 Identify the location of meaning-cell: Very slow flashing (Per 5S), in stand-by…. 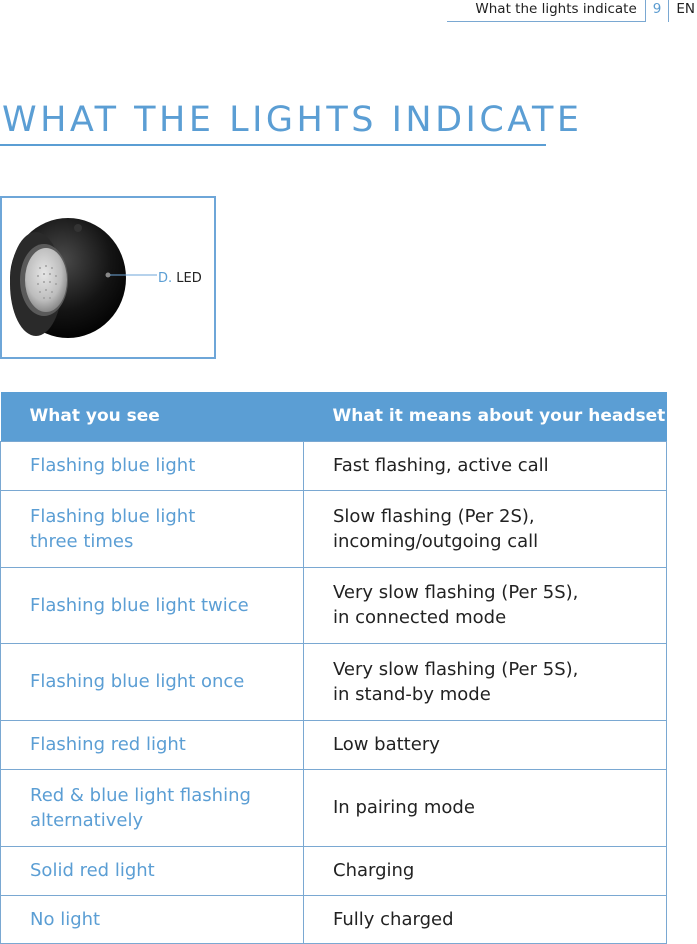
(485, 681).